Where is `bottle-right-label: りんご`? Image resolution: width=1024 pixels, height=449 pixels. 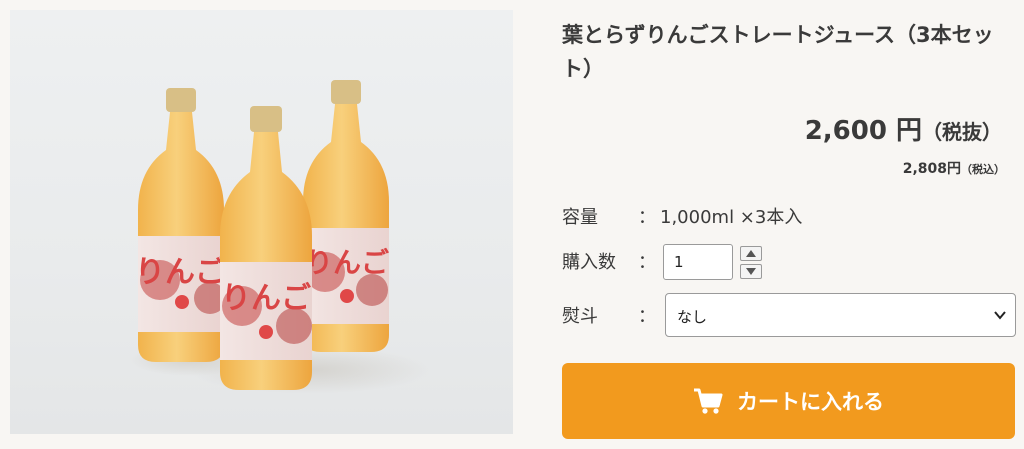
bottle-right-label: りんご is located at coordinates (347, 262).